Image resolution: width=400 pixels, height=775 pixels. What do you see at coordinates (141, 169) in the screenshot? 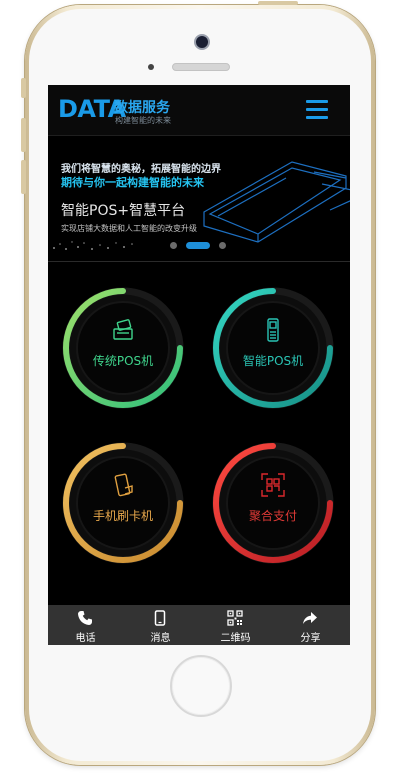
I see `banner-line-1: 我们将智慧的奥秘，拓展智能的边界` at bounding box center [141, 169].